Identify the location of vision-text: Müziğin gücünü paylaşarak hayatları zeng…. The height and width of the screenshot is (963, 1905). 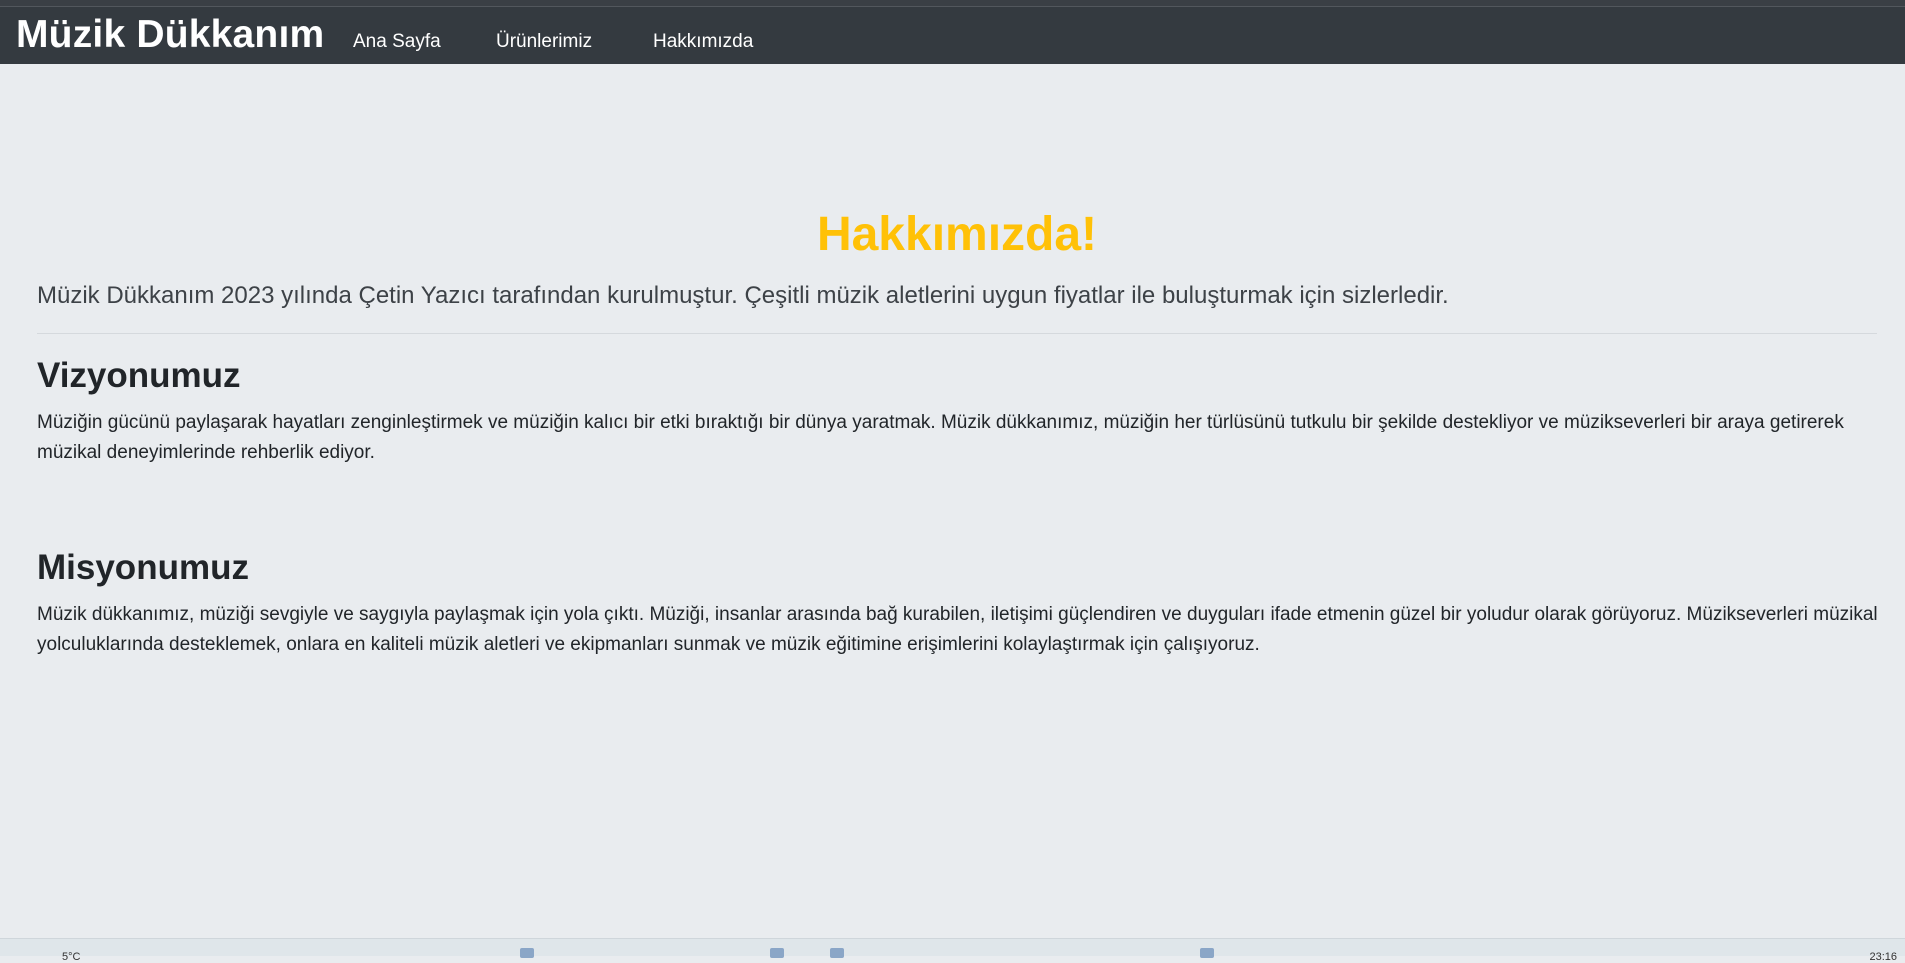
(940, 437).